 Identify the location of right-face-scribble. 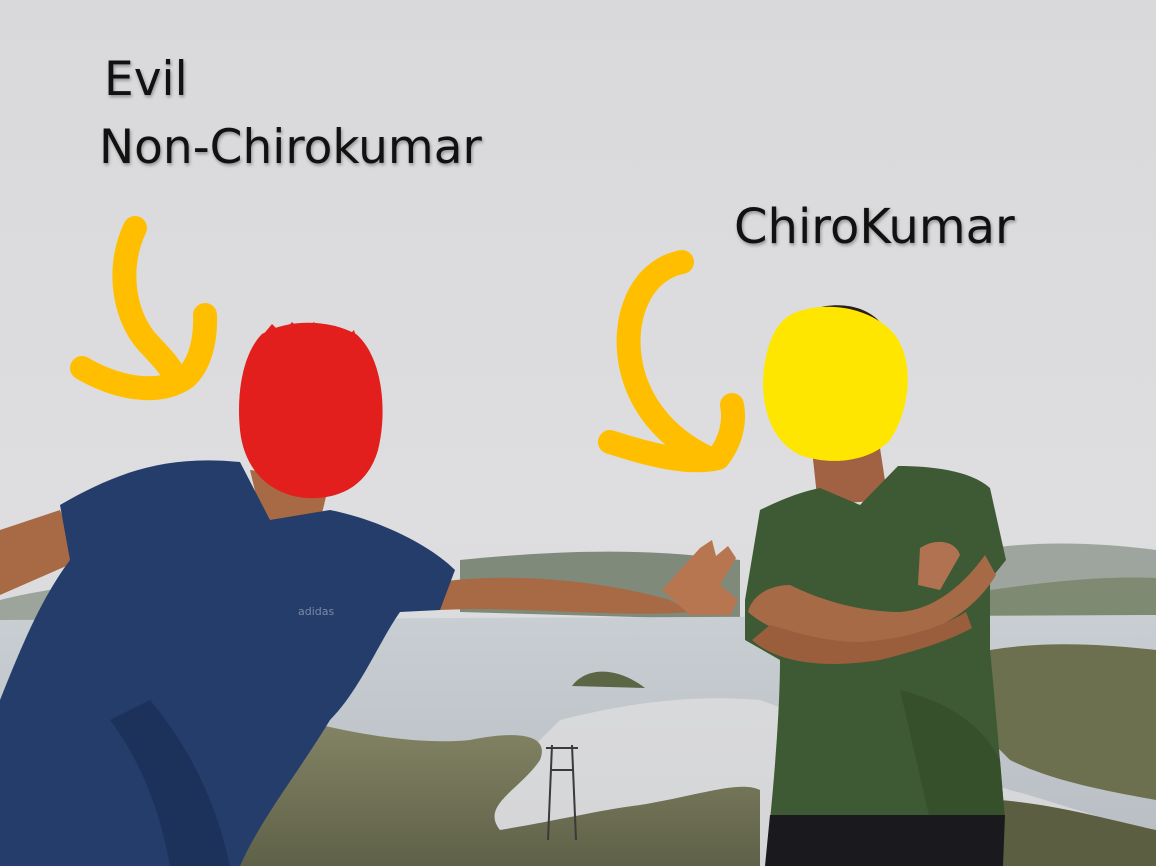
(835, 383).